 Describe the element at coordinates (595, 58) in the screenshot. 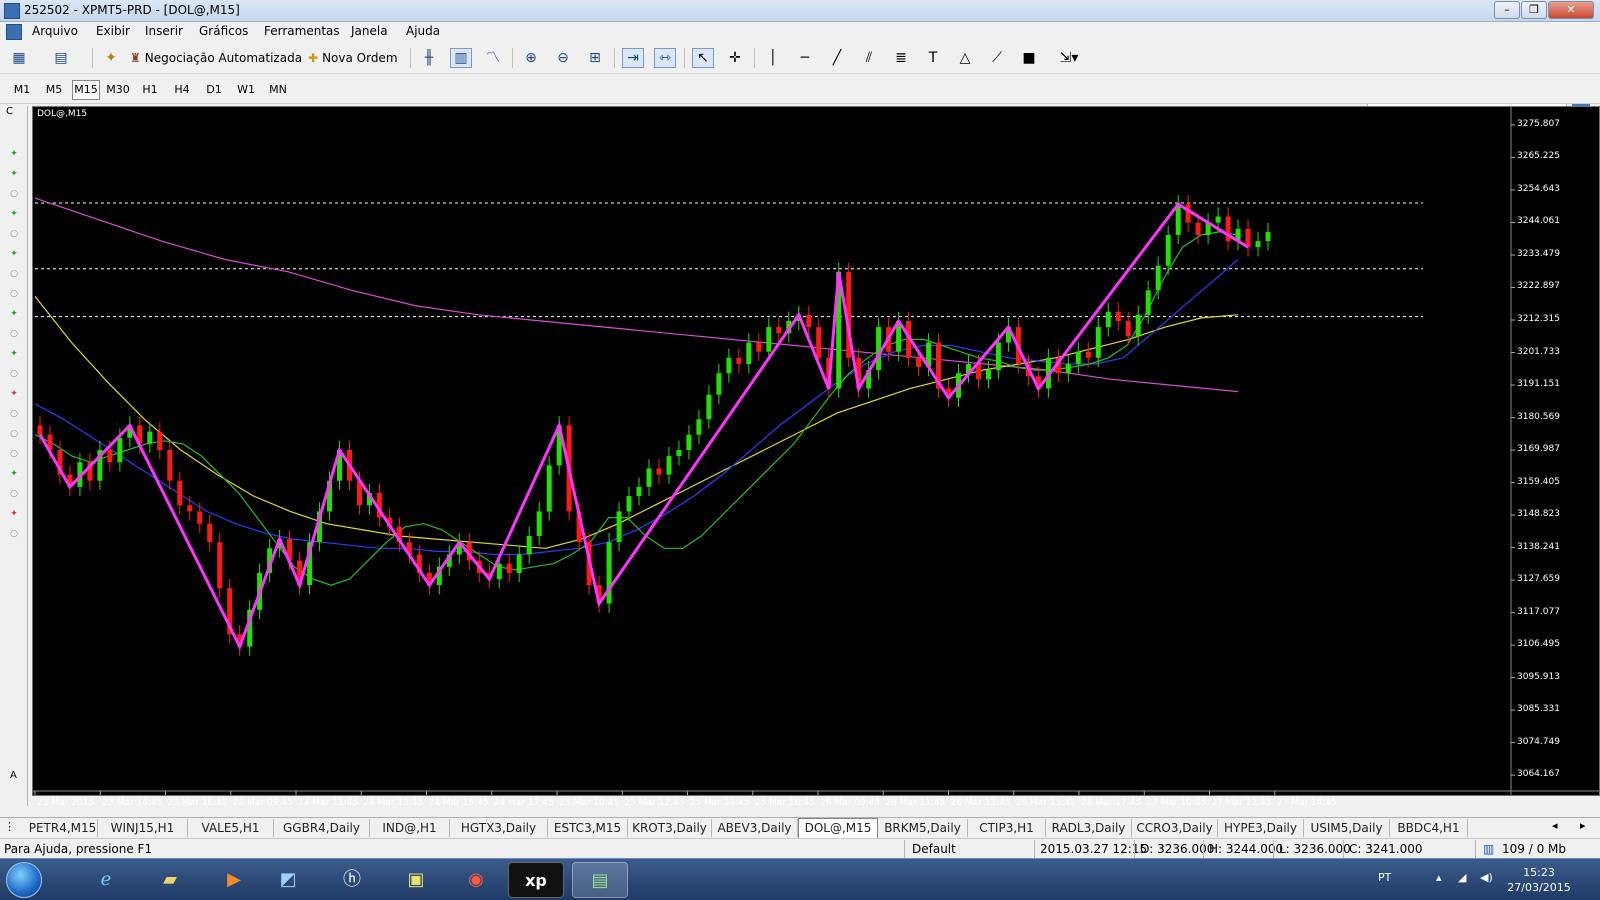

I see `tile-windows-icon: ⊞` at that location.